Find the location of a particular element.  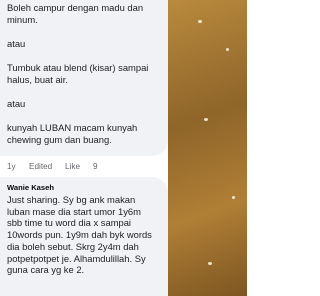

comment-timestamp: 1y is located at coordinates (18, 166).